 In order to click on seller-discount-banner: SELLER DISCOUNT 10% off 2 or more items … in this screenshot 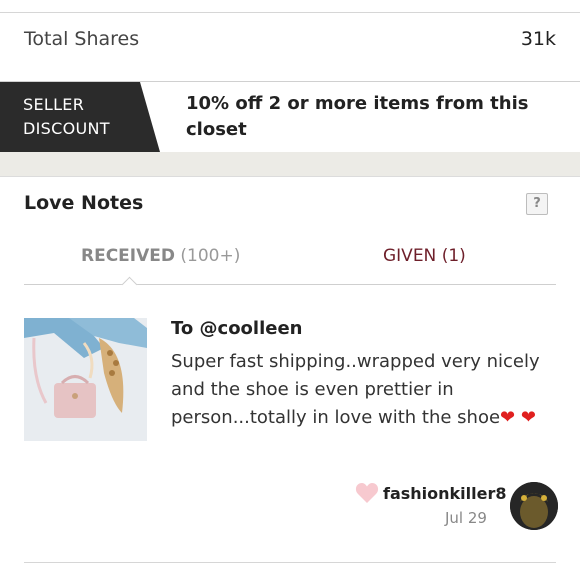, I will do `click(290, 117)`.